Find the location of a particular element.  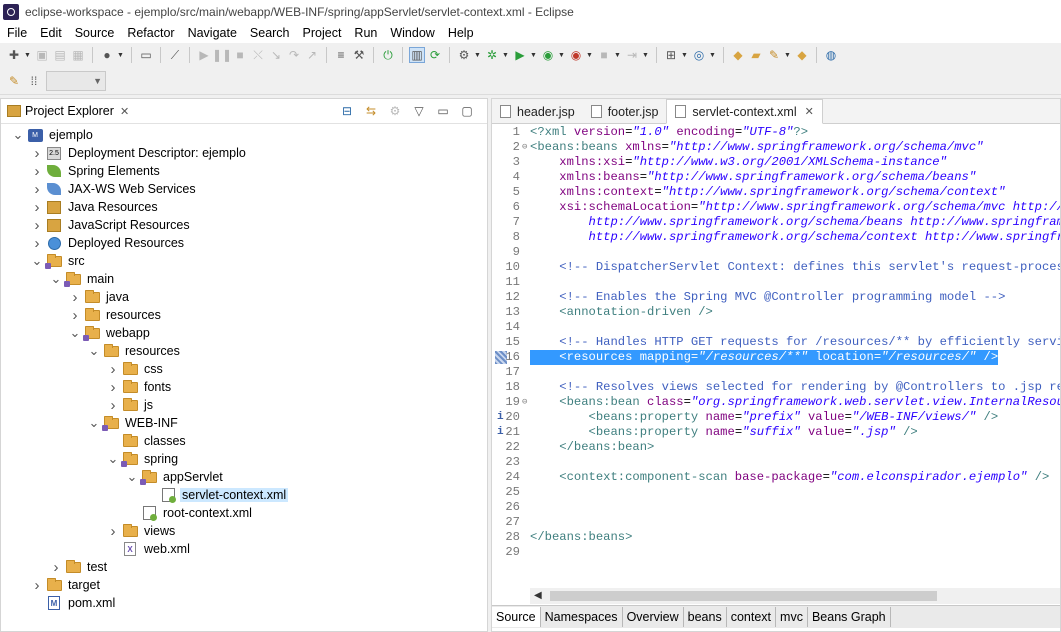

suspend-icon: ❚❚ is located at coordinates (222, 55).